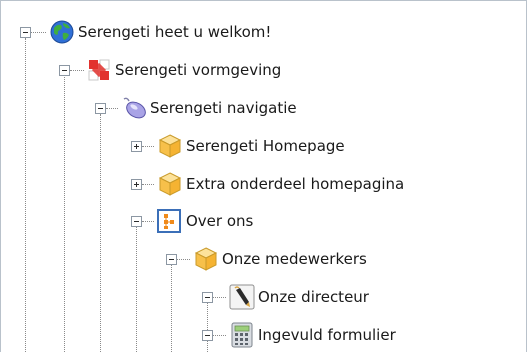 Image resolution: width=529 pixels, height=352 pixels. Describe the element at coordinates (223, 108) in the screenshot. I see `tree-node-label: Serengeti navigatie` at that location.